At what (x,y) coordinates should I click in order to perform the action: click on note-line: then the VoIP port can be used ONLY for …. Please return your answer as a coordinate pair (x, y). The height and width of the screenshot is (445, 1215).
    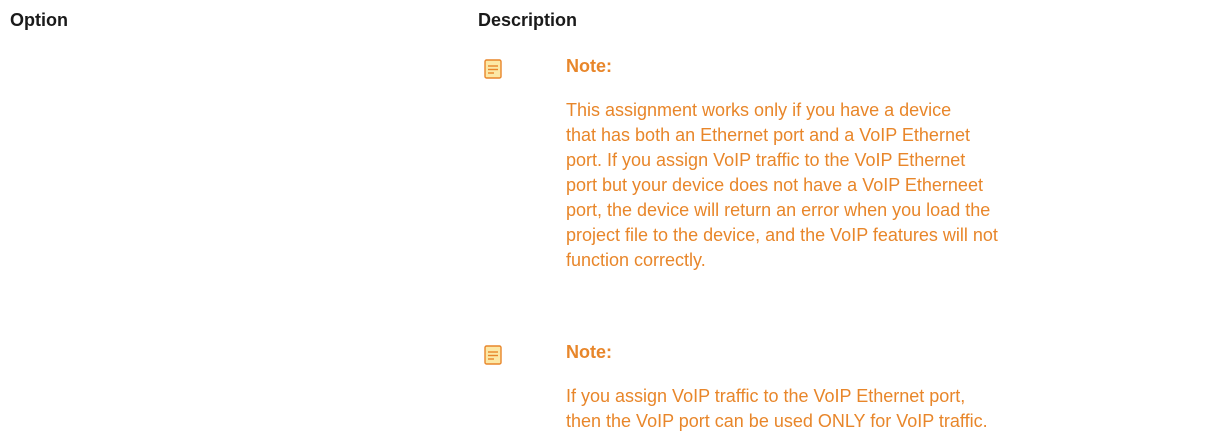
    Looking at the image, I should click on (777, 421).